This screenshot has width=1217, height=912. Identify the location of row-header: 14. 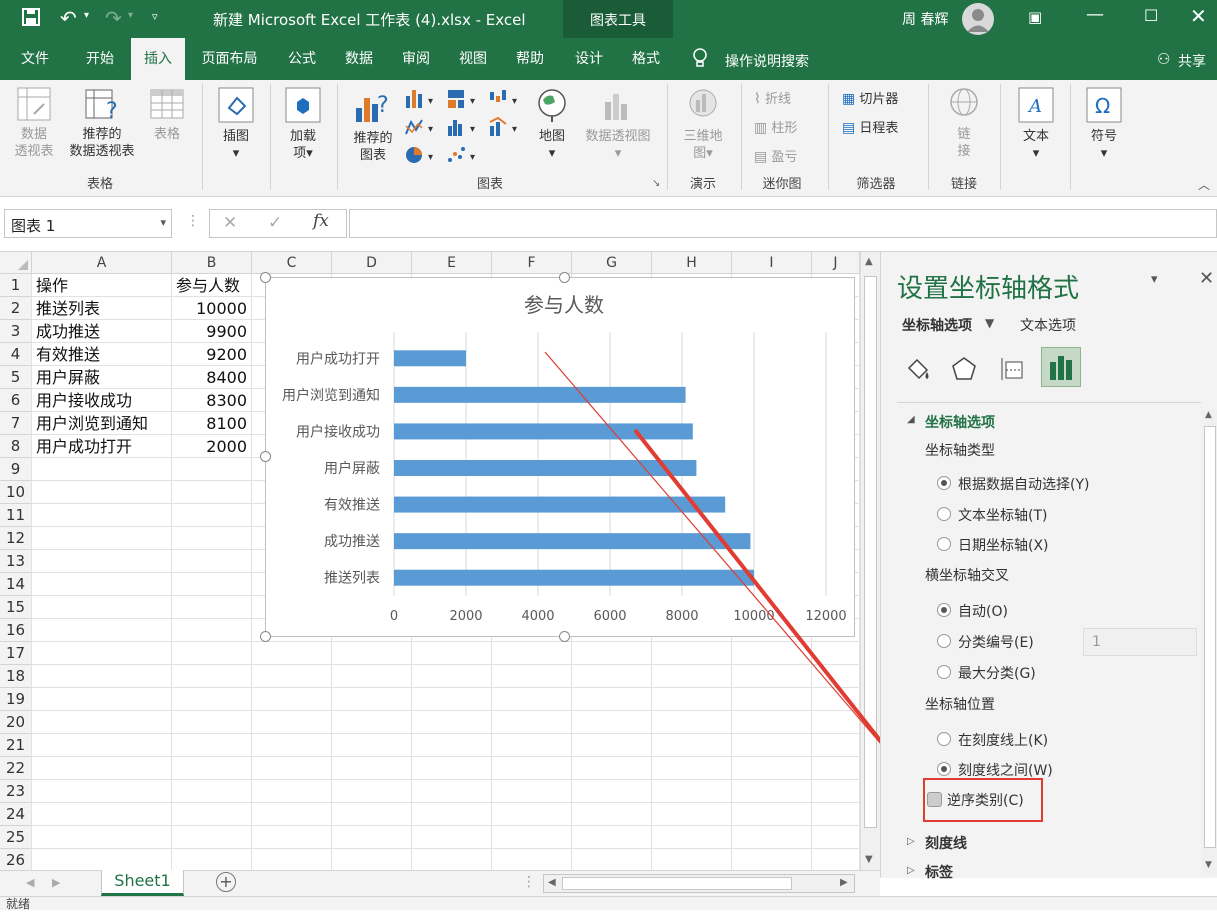
(16, 584).